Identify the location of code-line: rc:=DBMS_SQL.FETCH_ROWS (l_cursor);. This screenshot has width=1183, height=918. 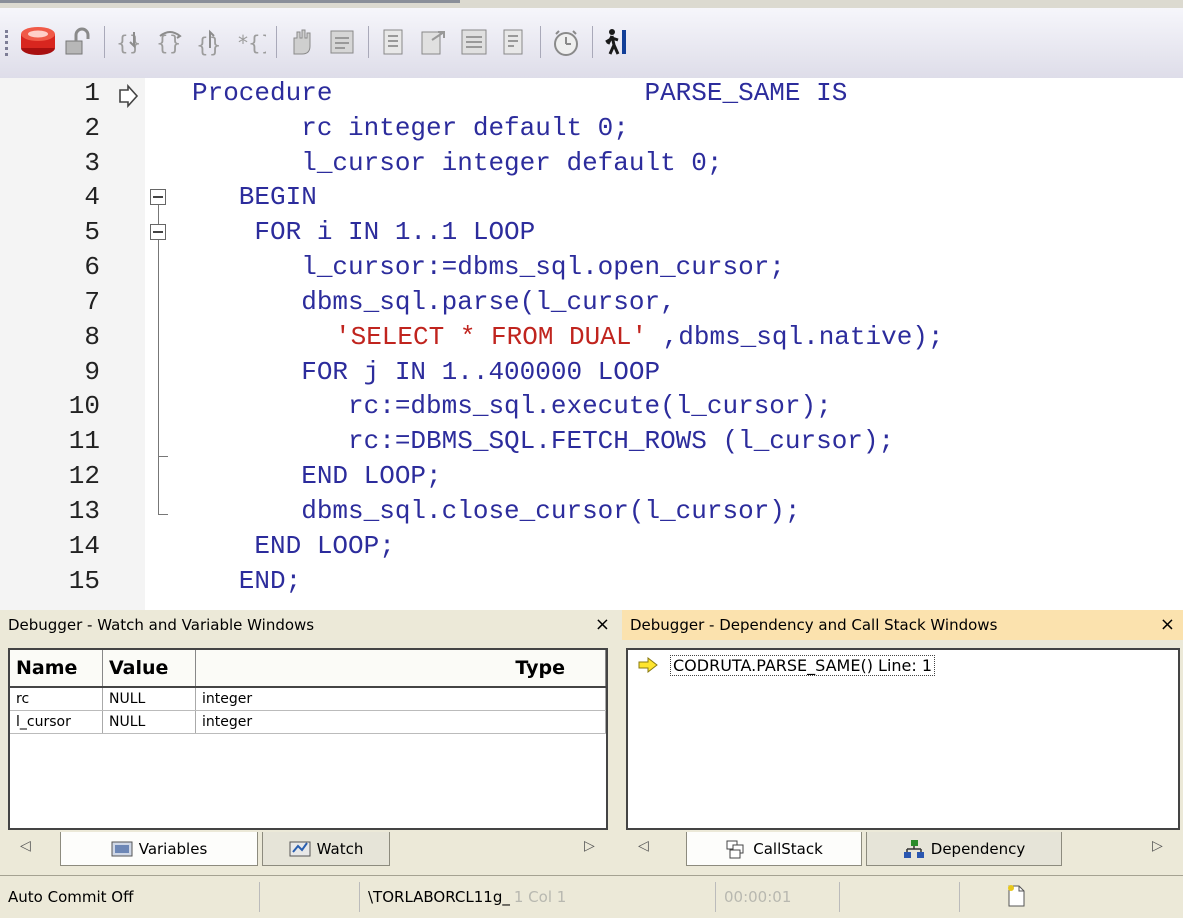
(543, 441).